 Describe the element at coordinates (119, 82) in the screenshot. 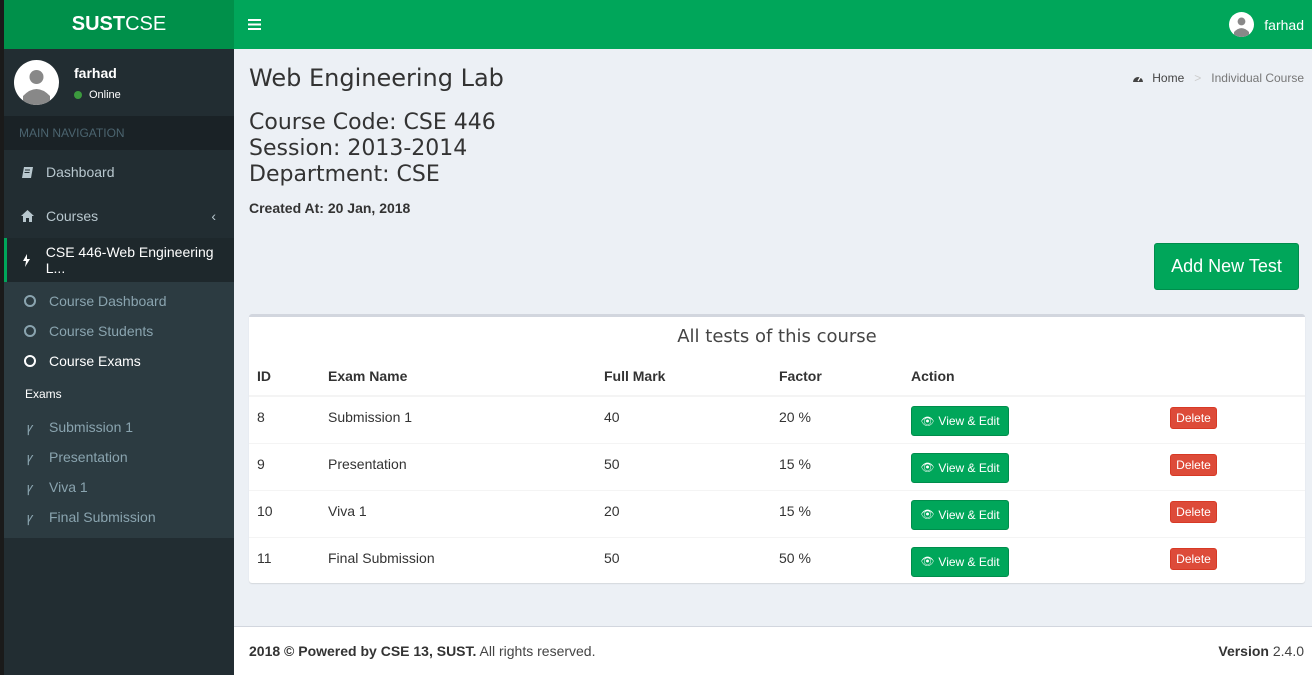

I see `user-panel: farhad Online` at that location.